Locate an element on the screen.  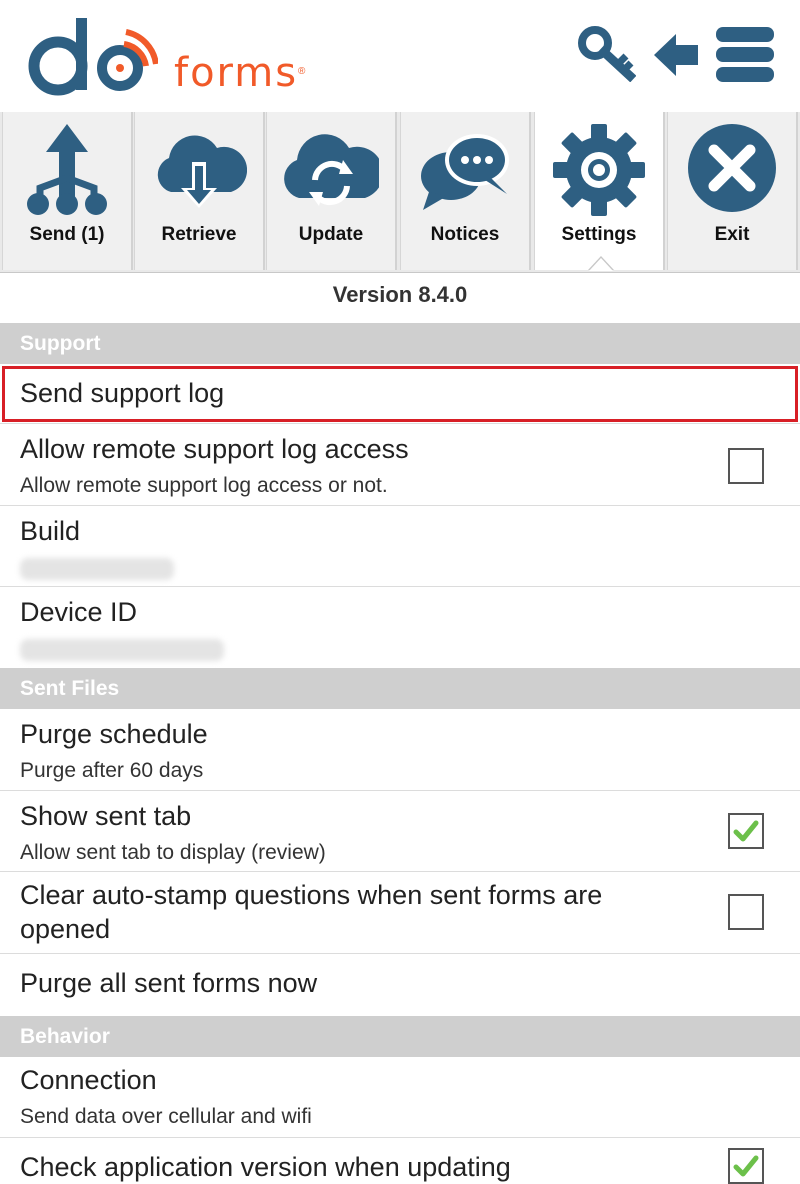
build-row: Build is located at coordinates (400, 546).